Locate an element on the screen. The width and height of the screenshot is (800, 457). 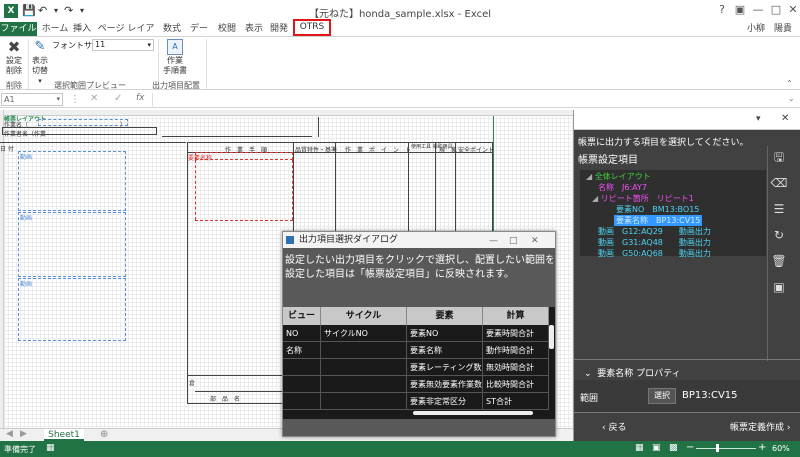
tree-item-overall: ◢ 全体レイアウト is located at coordinates (618, 176).